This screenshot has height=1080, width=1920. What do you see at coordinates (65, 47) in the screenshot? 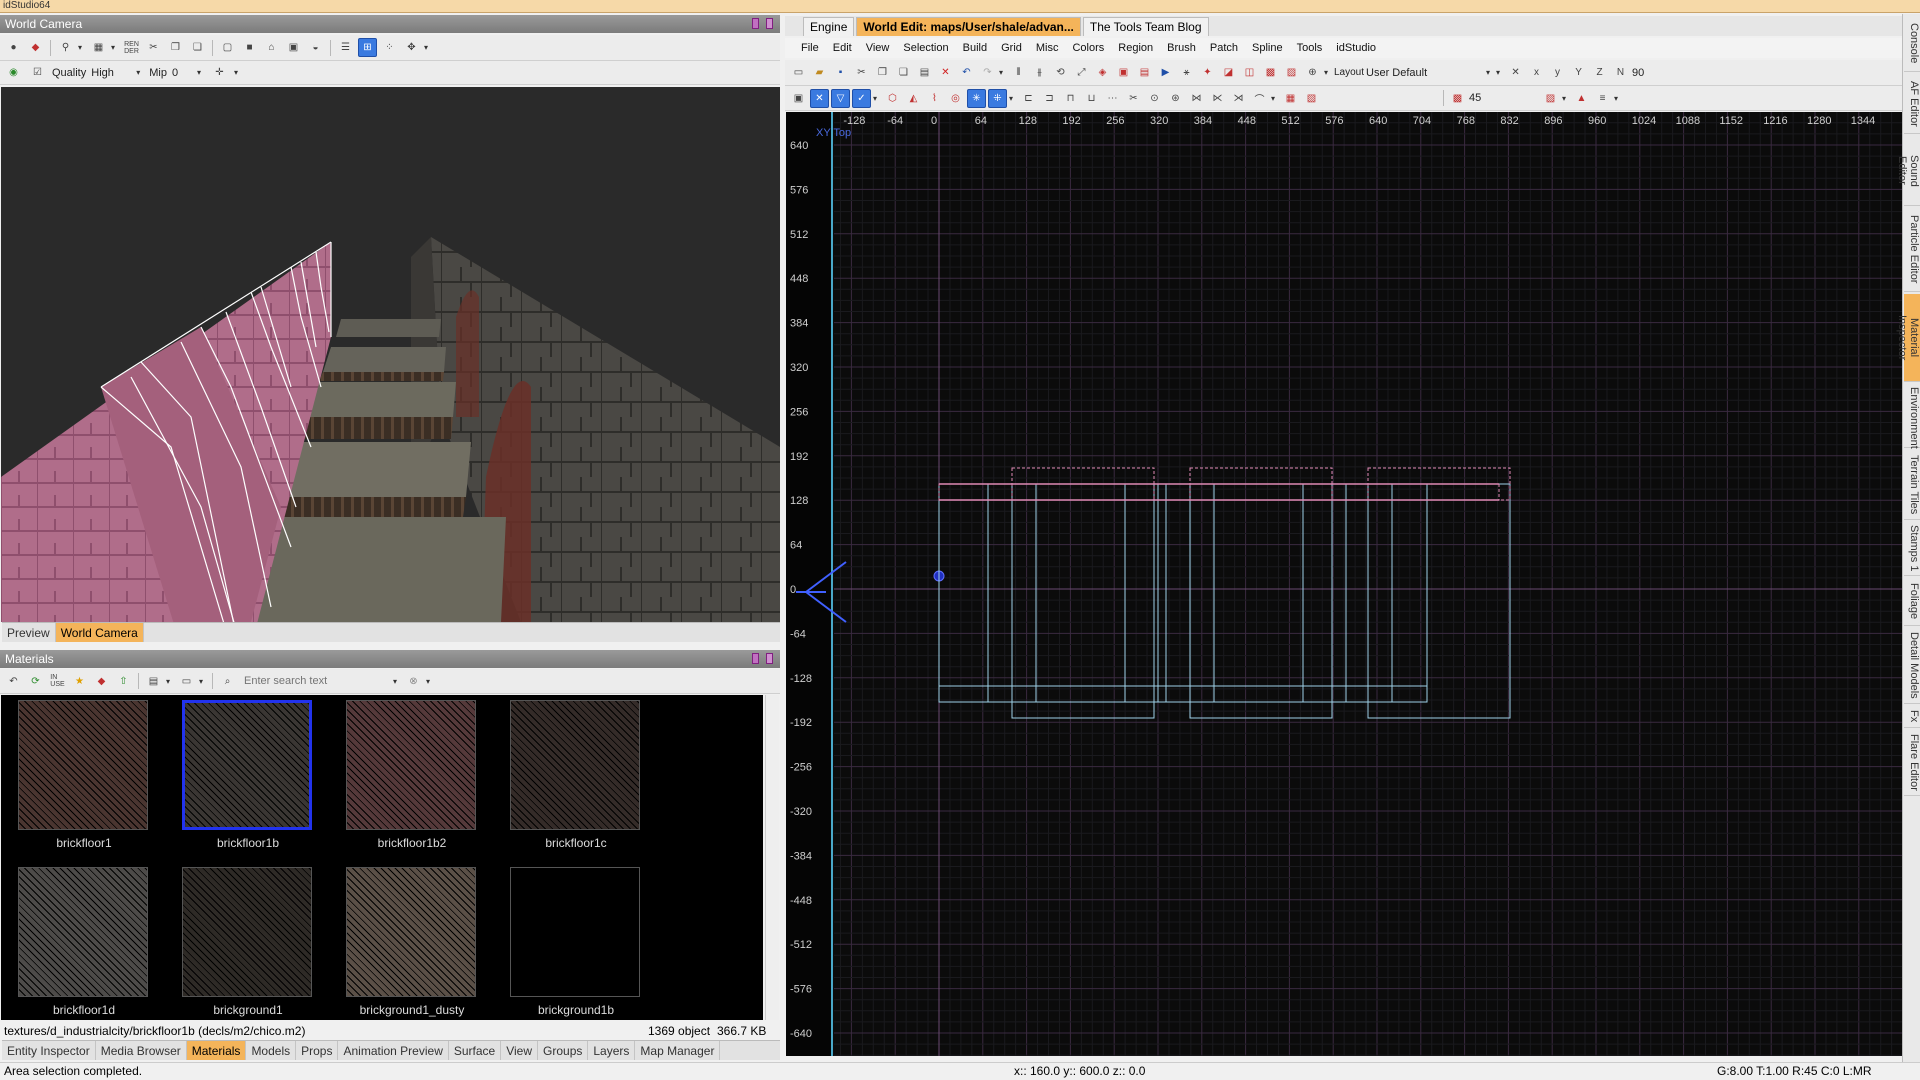
I see `snap-icon: ⚲` at bounding box center [65, 47].